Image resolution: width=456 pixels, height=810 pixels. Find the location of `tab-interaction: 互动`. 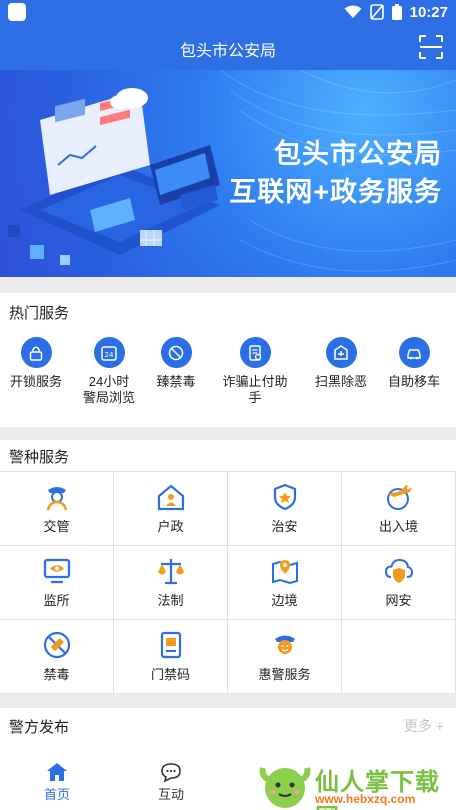

tab-interaction: 互动 is located at coordinates (171, 782).